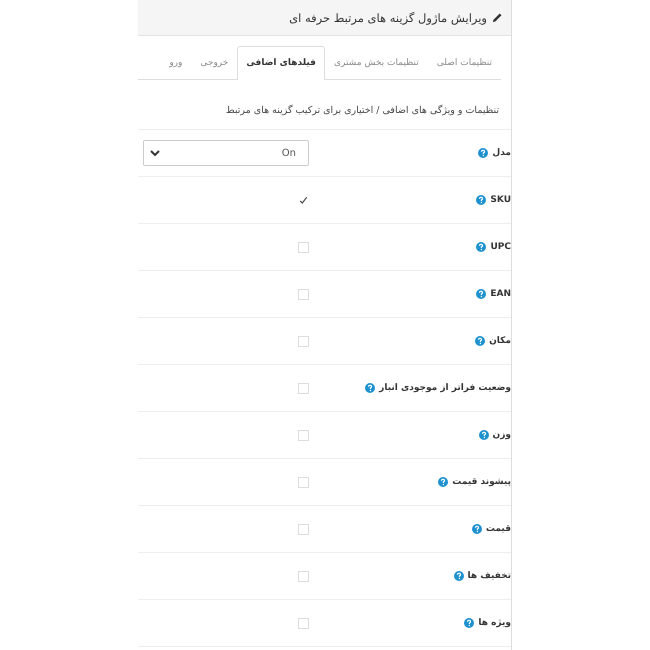 This screenshot has width=650, height=650. What do you see at coordinates (489, 576) in the screenshot?
I see `field-label: تخفیف ها` at bounding box center [489, 576].